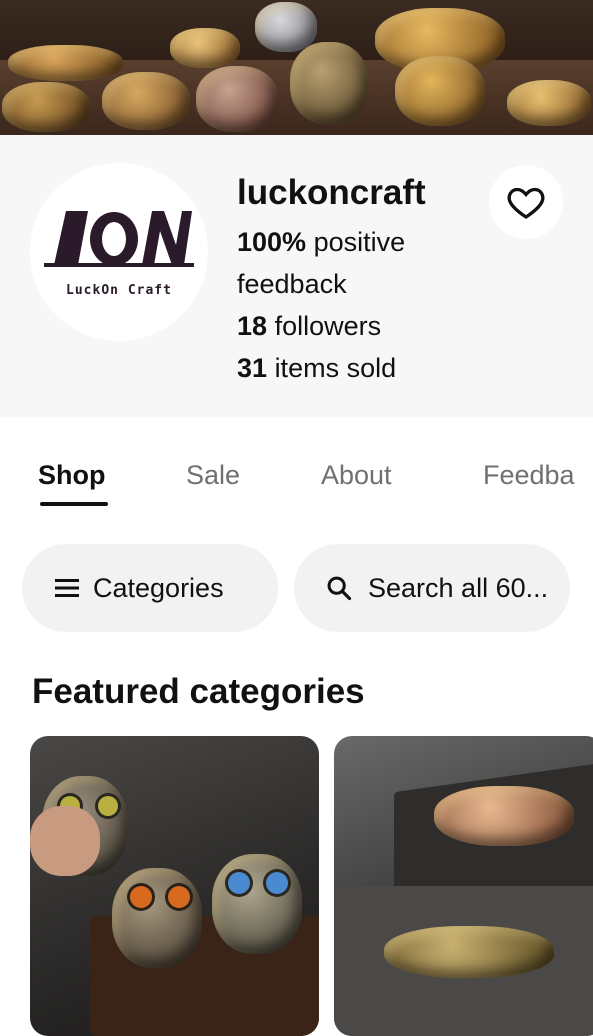 Image resolution: width=593 pixels, height=1036 pixels. What do you see at coordinates (309, 326) in the screenshot?
I see `followers-stat: 18 followers` at bounding box center [309, 326].